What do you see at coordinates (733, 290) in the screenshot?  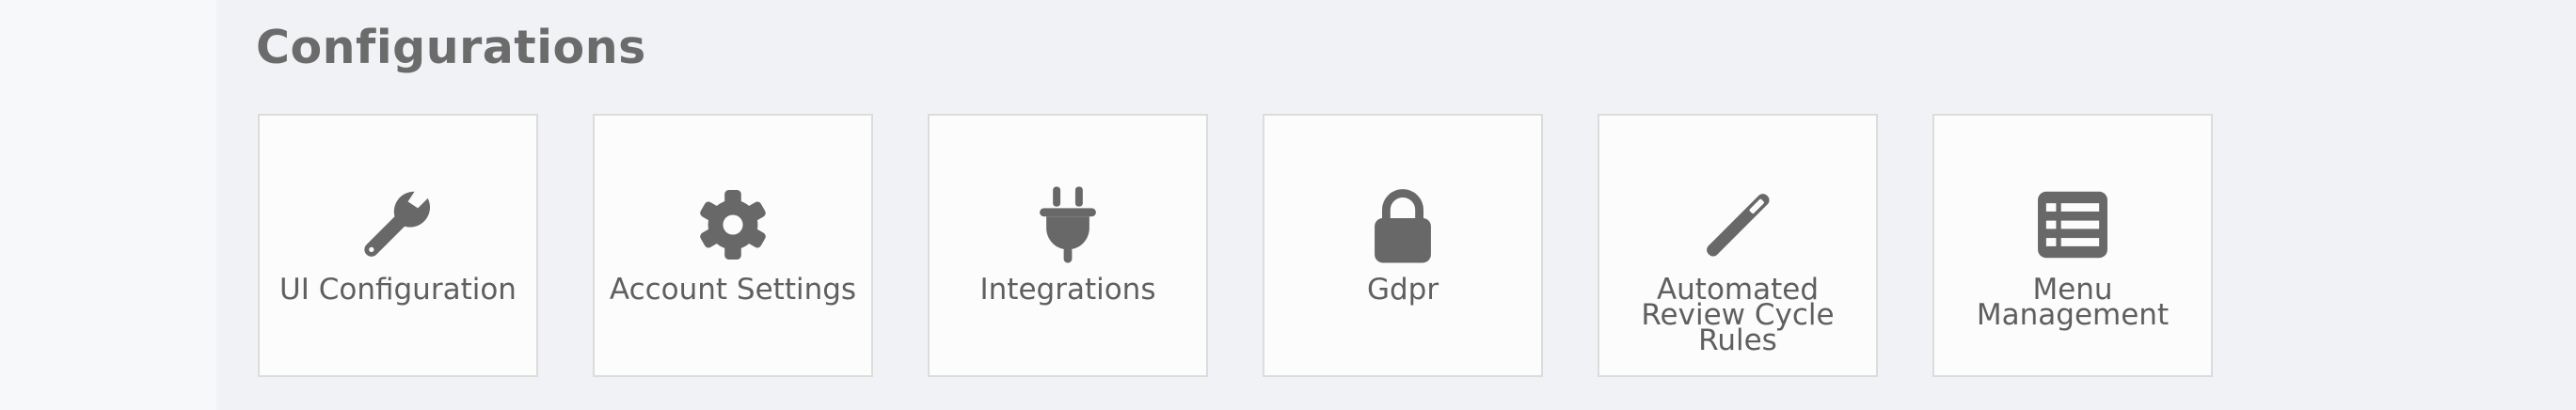 I see `card-label: Account Settings` at bounding box center [733, 290].